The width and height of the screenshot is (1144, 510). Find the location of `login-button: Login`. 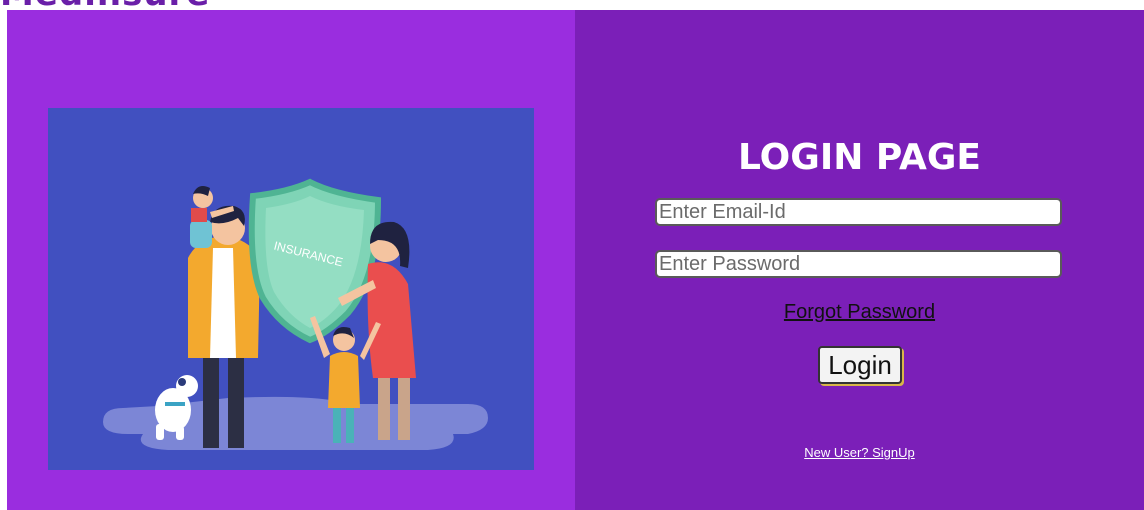

login-button: Login is located at coordinates (860, 365).